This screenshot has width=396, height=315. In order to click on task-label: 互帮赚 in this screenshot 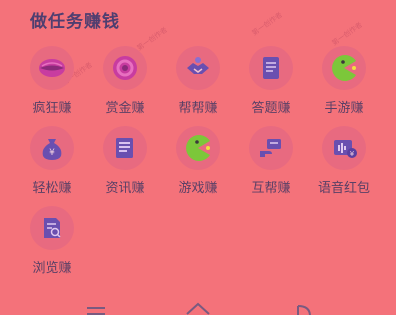, I will do `click(271, 188)`.